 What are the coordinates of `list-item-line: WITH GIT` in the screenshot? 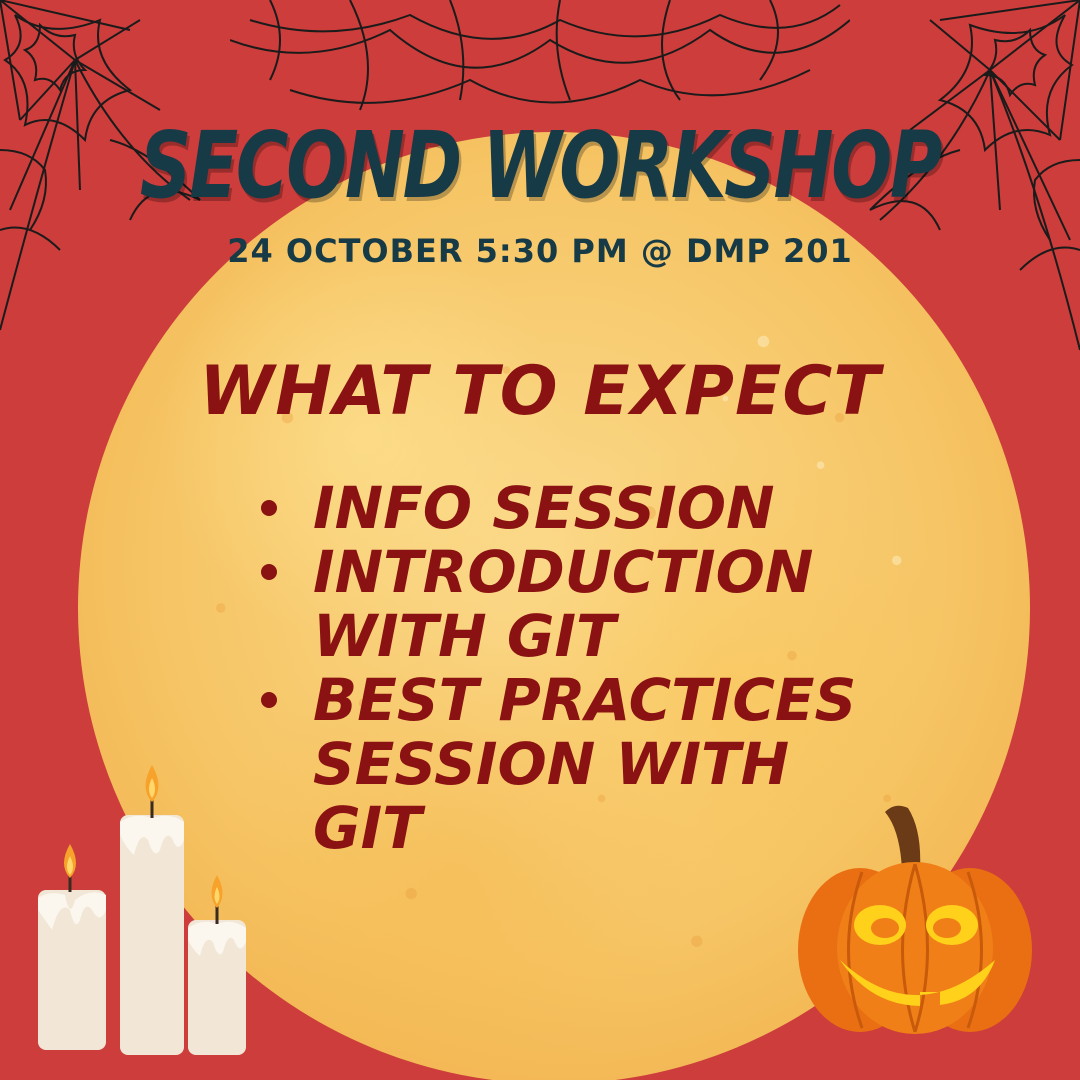 It's located at (464, 636).